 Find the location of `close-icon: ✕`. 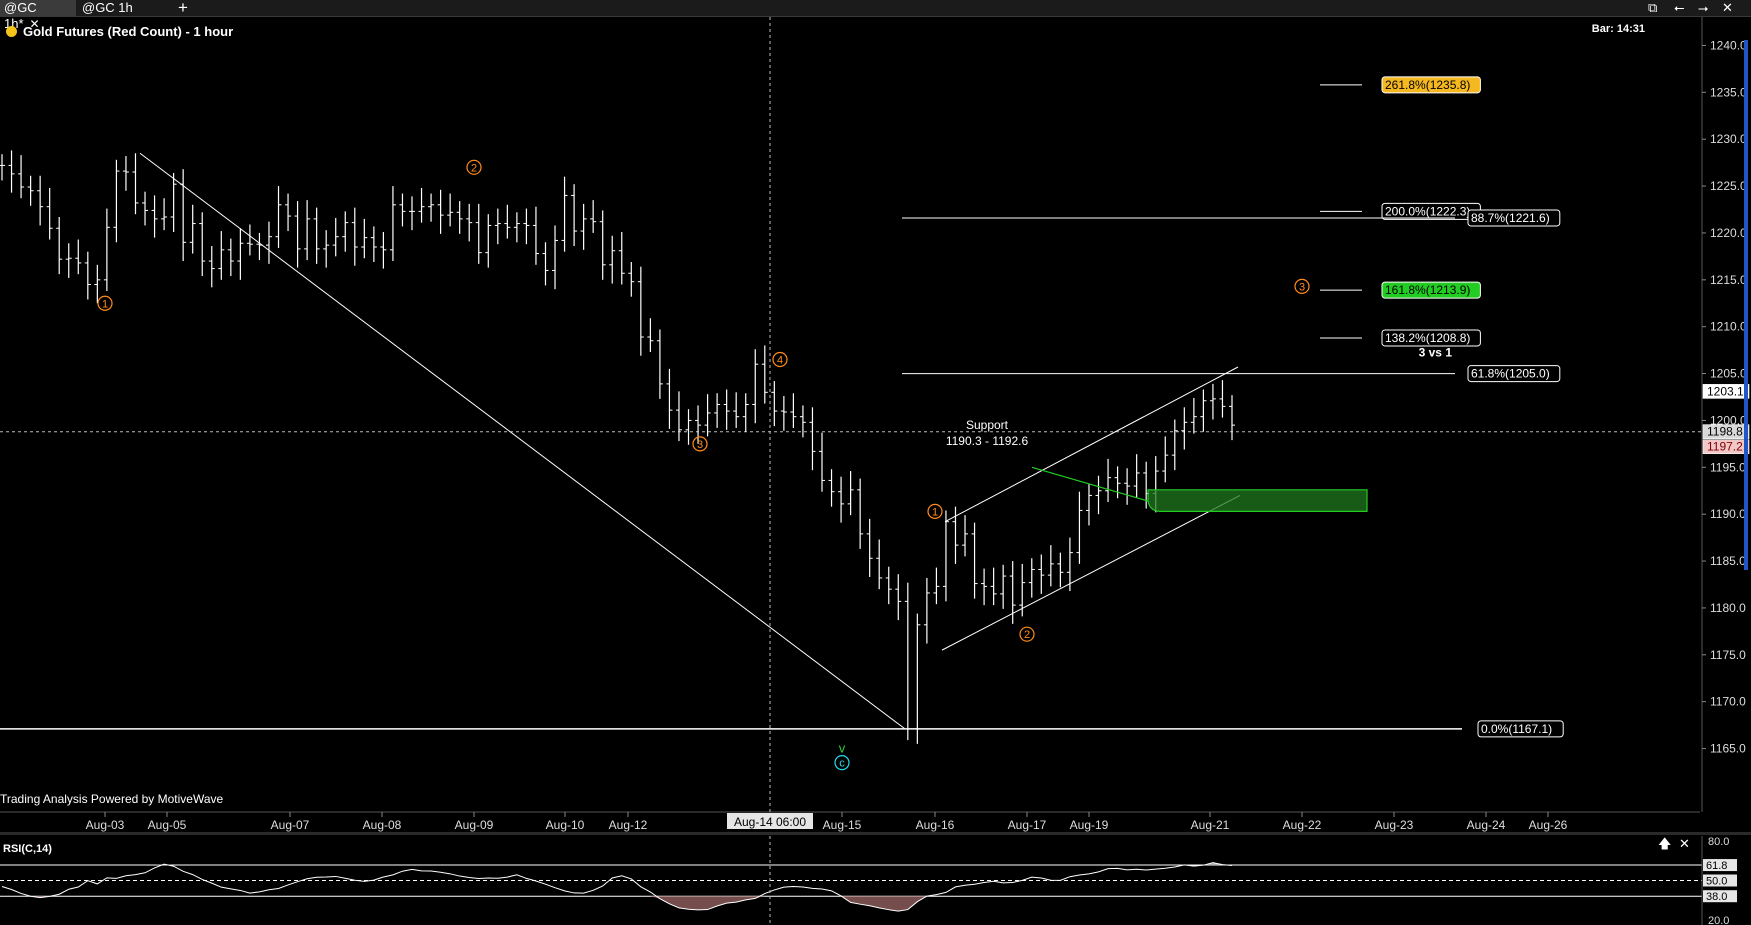

close-icon: ✕ is located at coordinates (1727, 8).